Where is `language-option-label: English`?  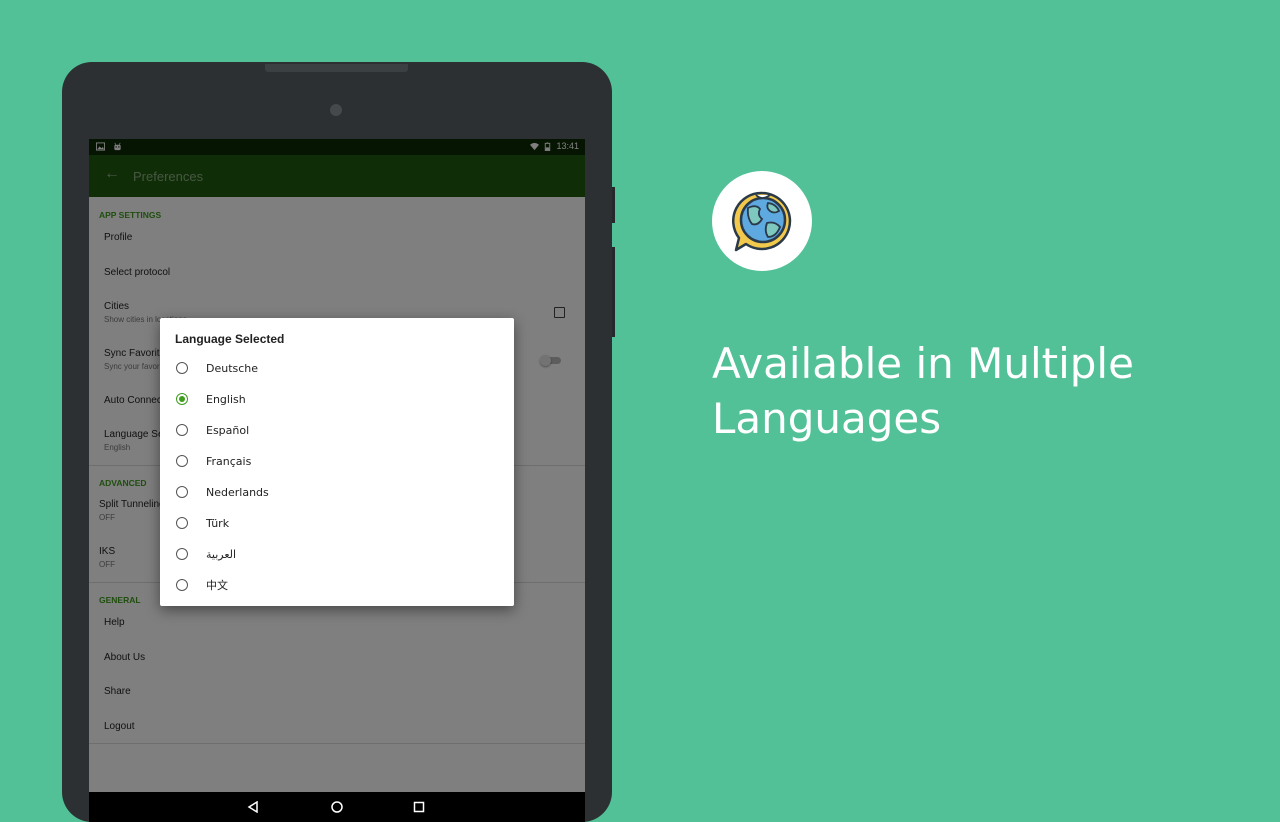
language-option-label: English is located at coordinates (226, 399).